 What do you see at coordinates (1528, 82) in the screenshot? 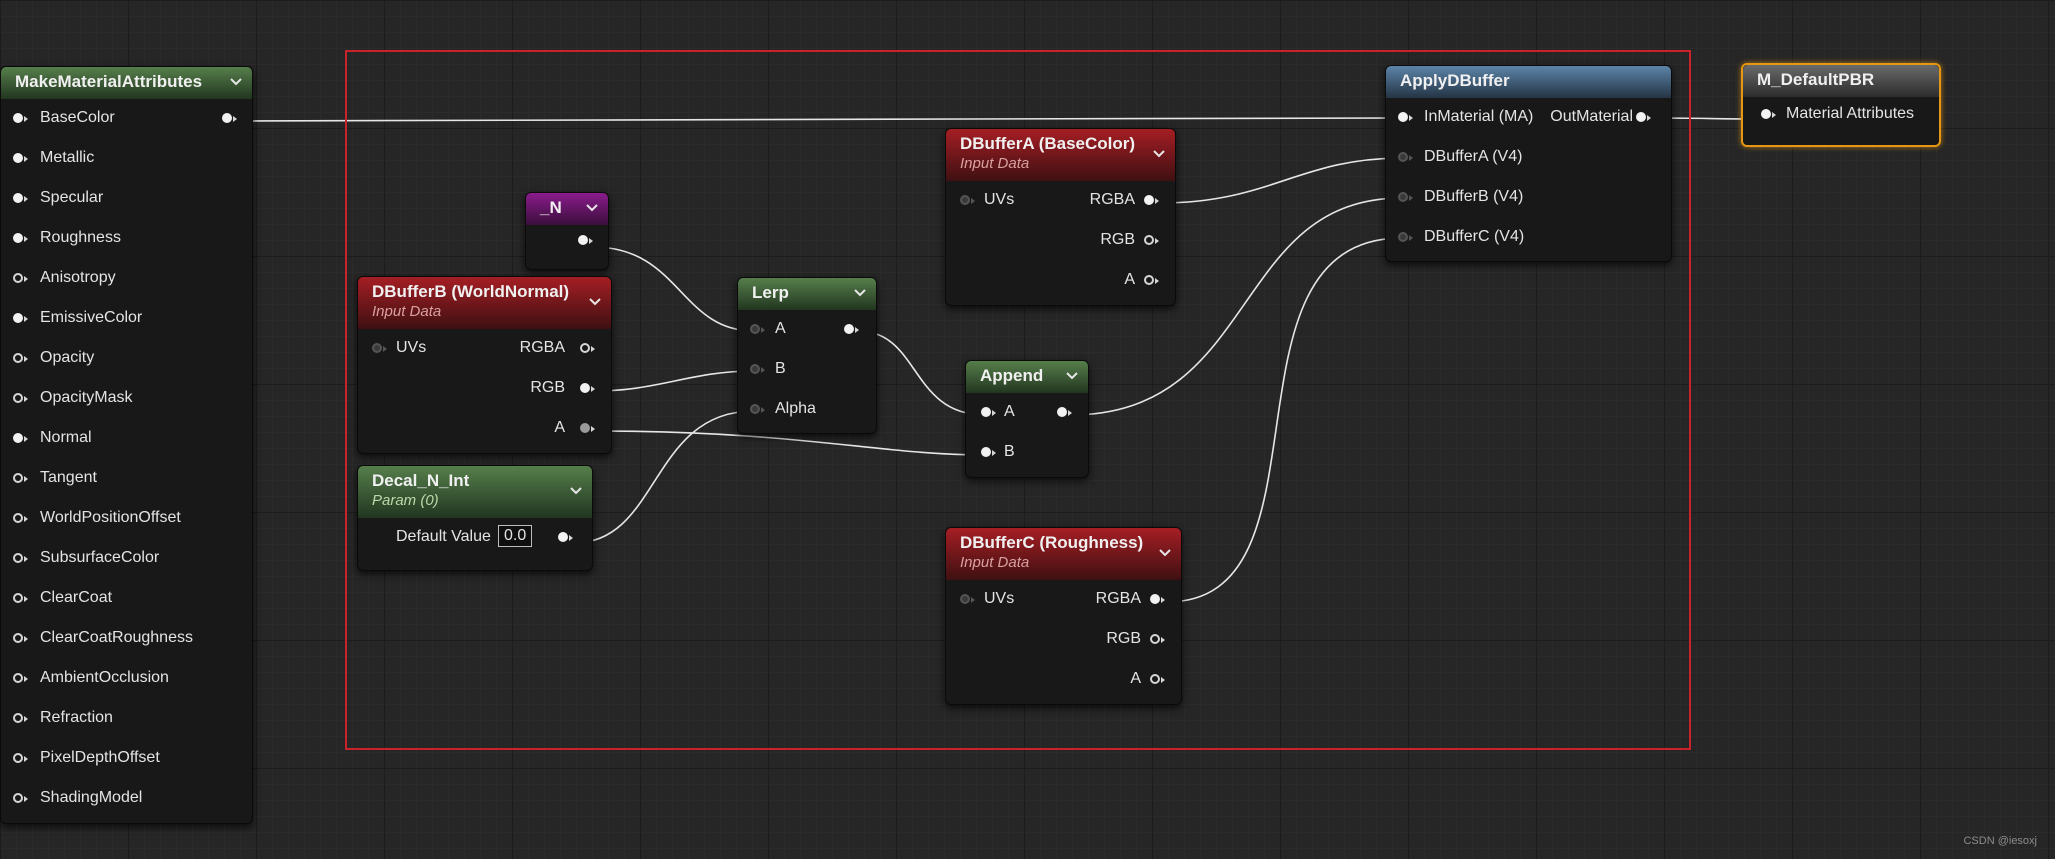
I see `node-header: ApplyDBuffer` at bounding box center [1528, 82].